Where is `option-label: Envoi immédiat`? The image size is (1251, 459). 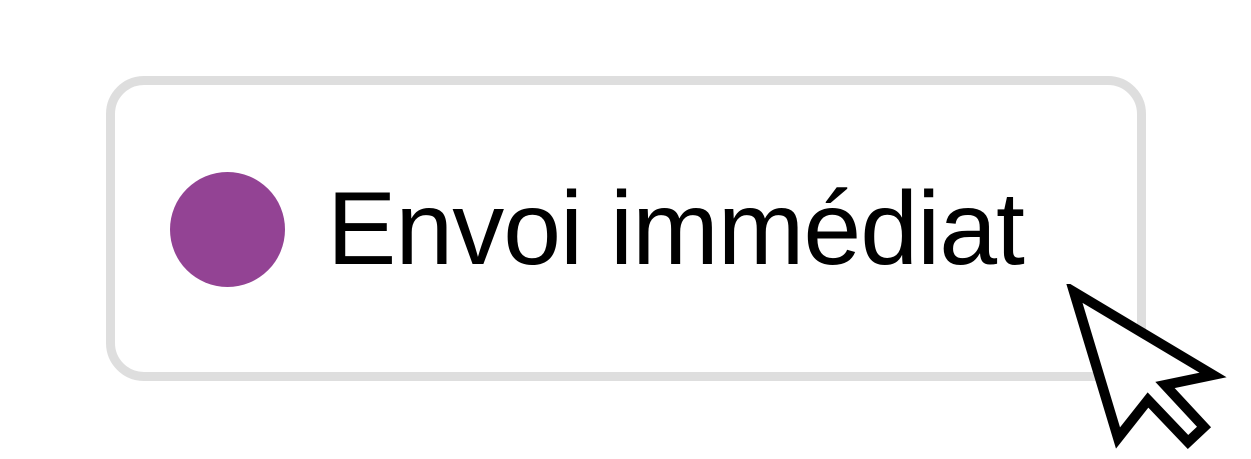
option-label: Envoi immédiat is located at coordinates (676, 229).